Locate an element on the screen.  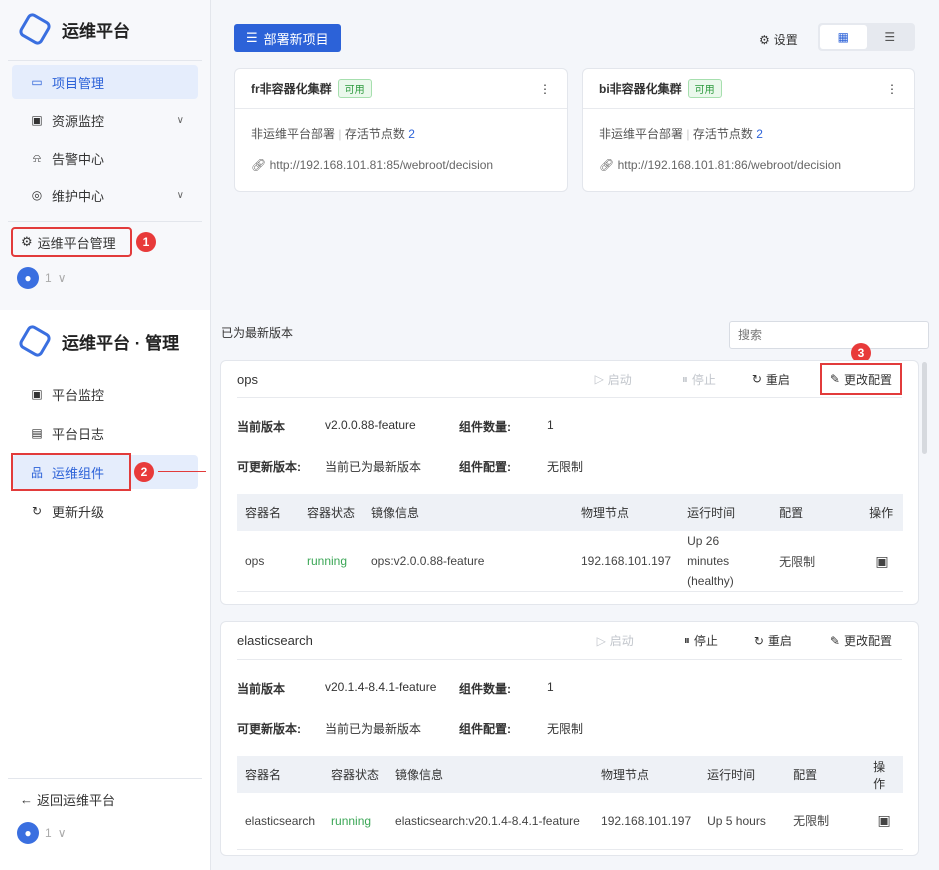
list-view-icon: ☰ is located at coordinates (890, 37).